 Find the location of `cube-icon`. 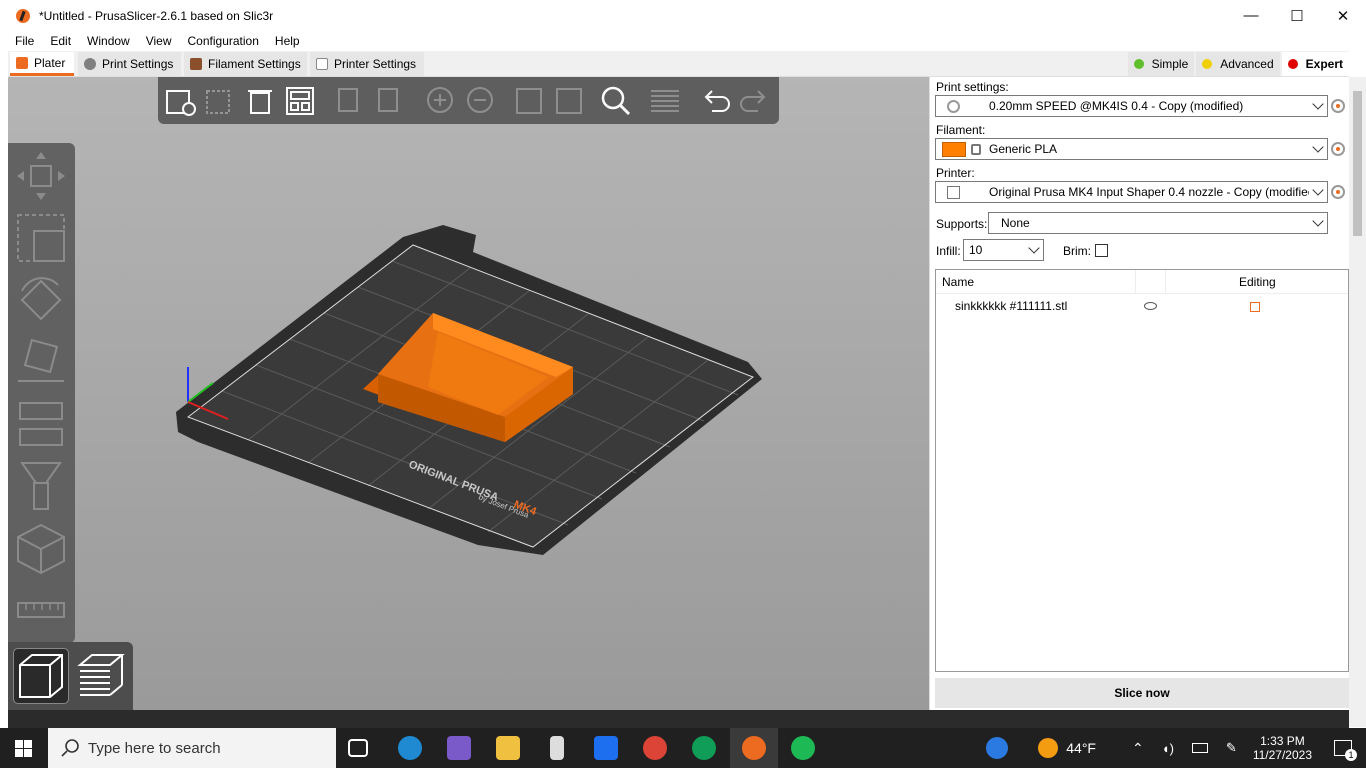

cube-icon is located at coordinates (41, 548).